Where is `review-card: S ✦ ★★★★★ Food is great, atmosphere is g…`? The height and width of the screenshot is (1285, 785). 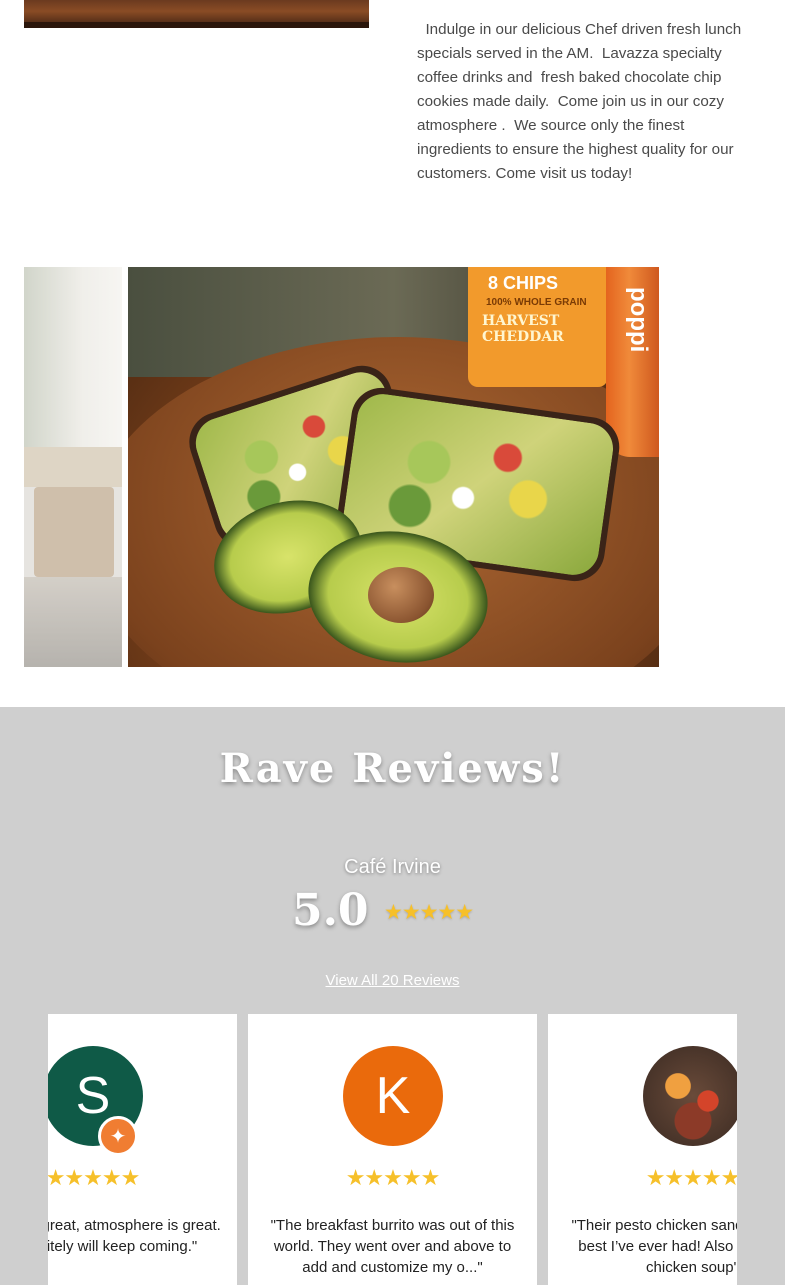 review-card: S ✦ ★★★★★ Food is great, atmosphere is g… is located at coordinates (142, 1149).